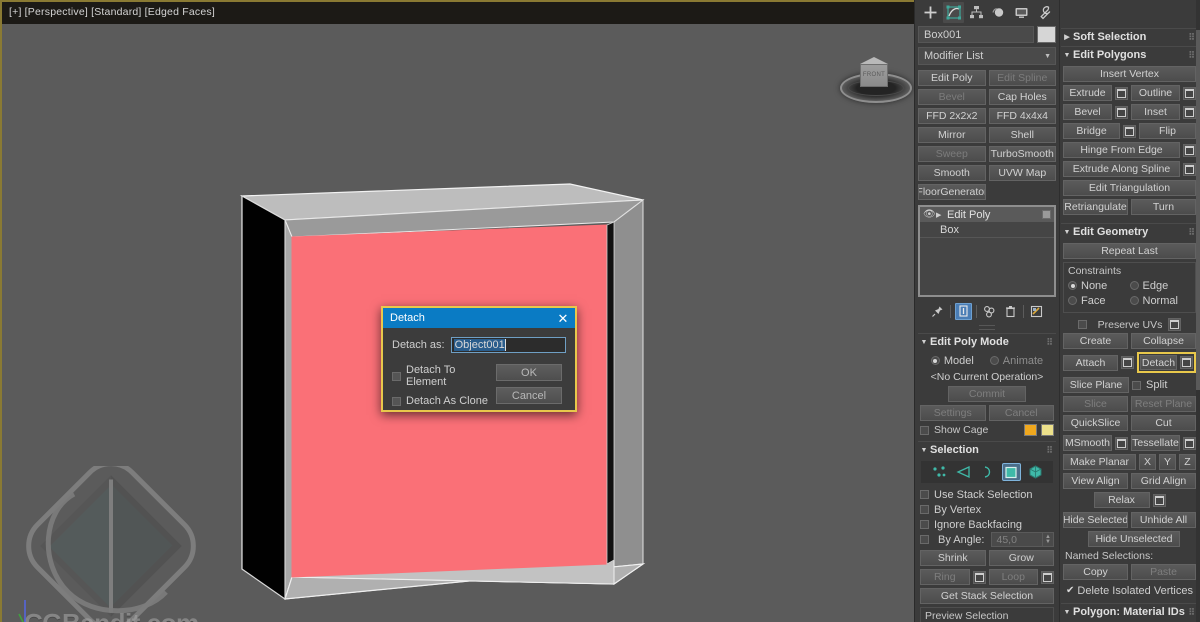 The height and width of the screenshot is (622, 1200). I want to click on attach-settings-icon, so click(1127, 362).